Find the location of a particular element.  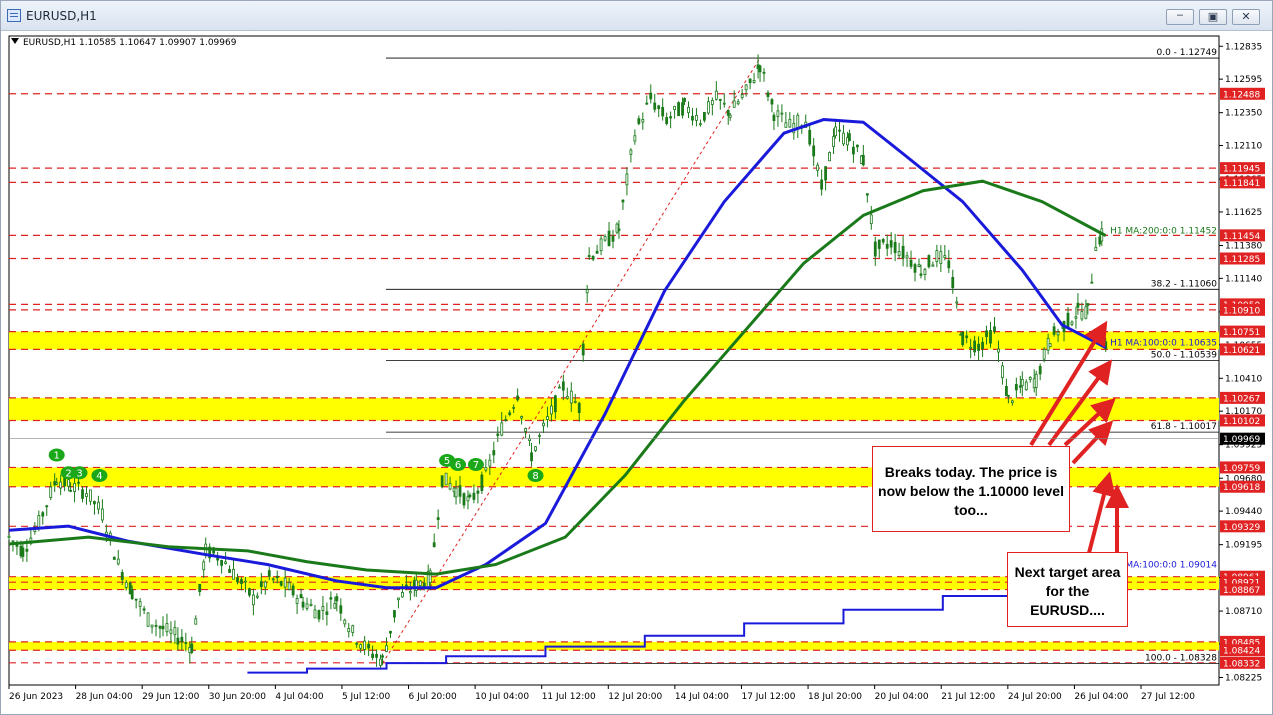

fib-label-0: 0.0 - 1.12749 is located at coordinates (1187, 53).